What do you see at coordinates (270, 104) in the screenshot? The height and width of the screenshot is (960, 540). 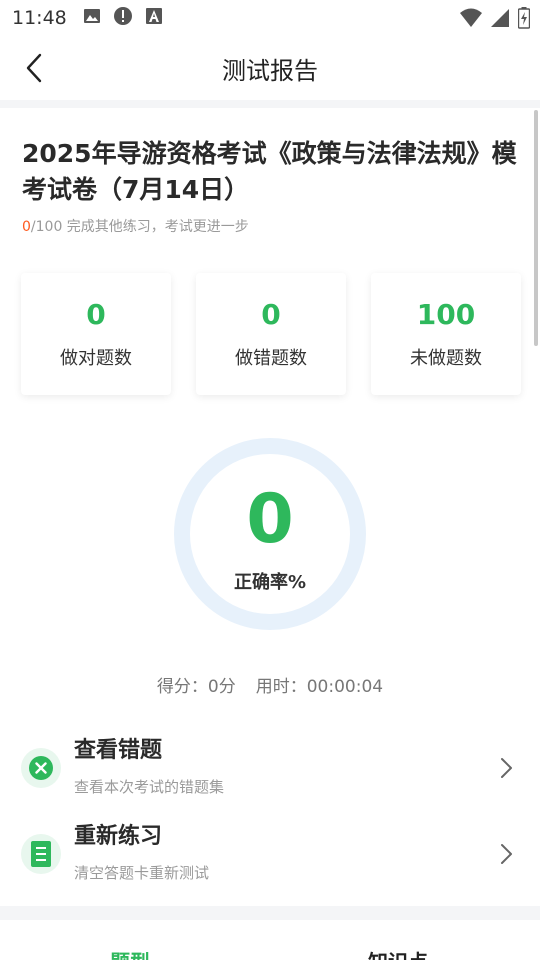 I see `header-divider` at bounding box center [270, 104].